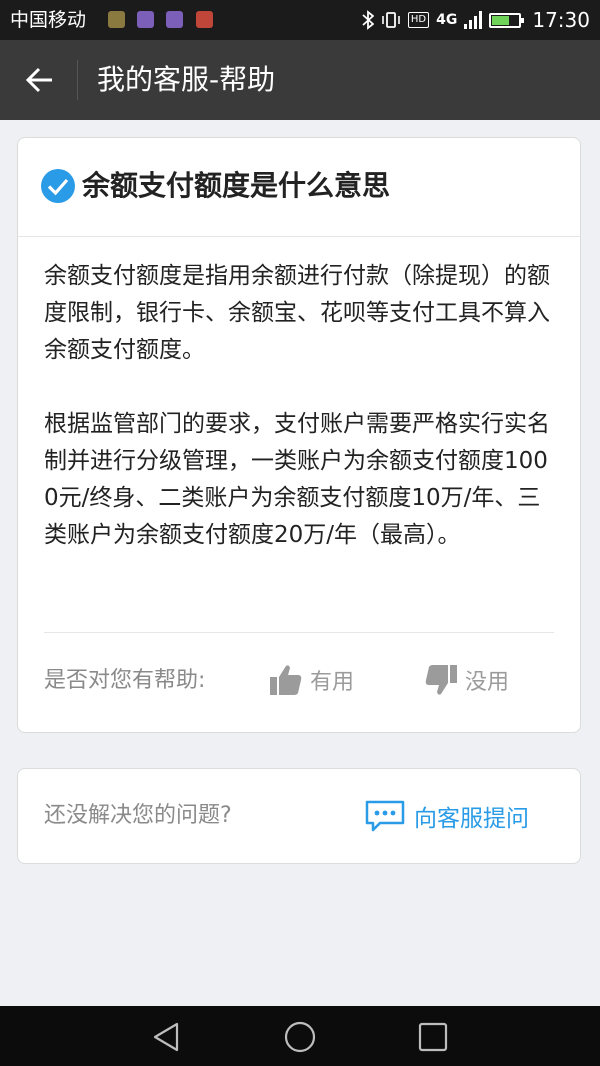  Describe the element at coordinates (561, 20) in the screenshot. I see `clock: 17:30` at that location.